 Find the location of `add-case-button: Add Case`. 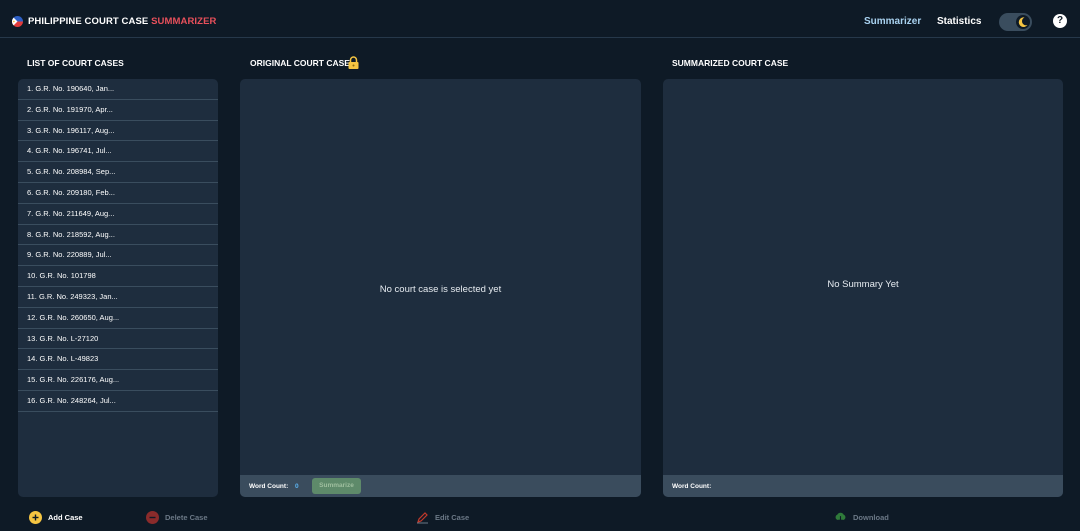

add-case-button: Add Case is located at coordinates (56, 517).